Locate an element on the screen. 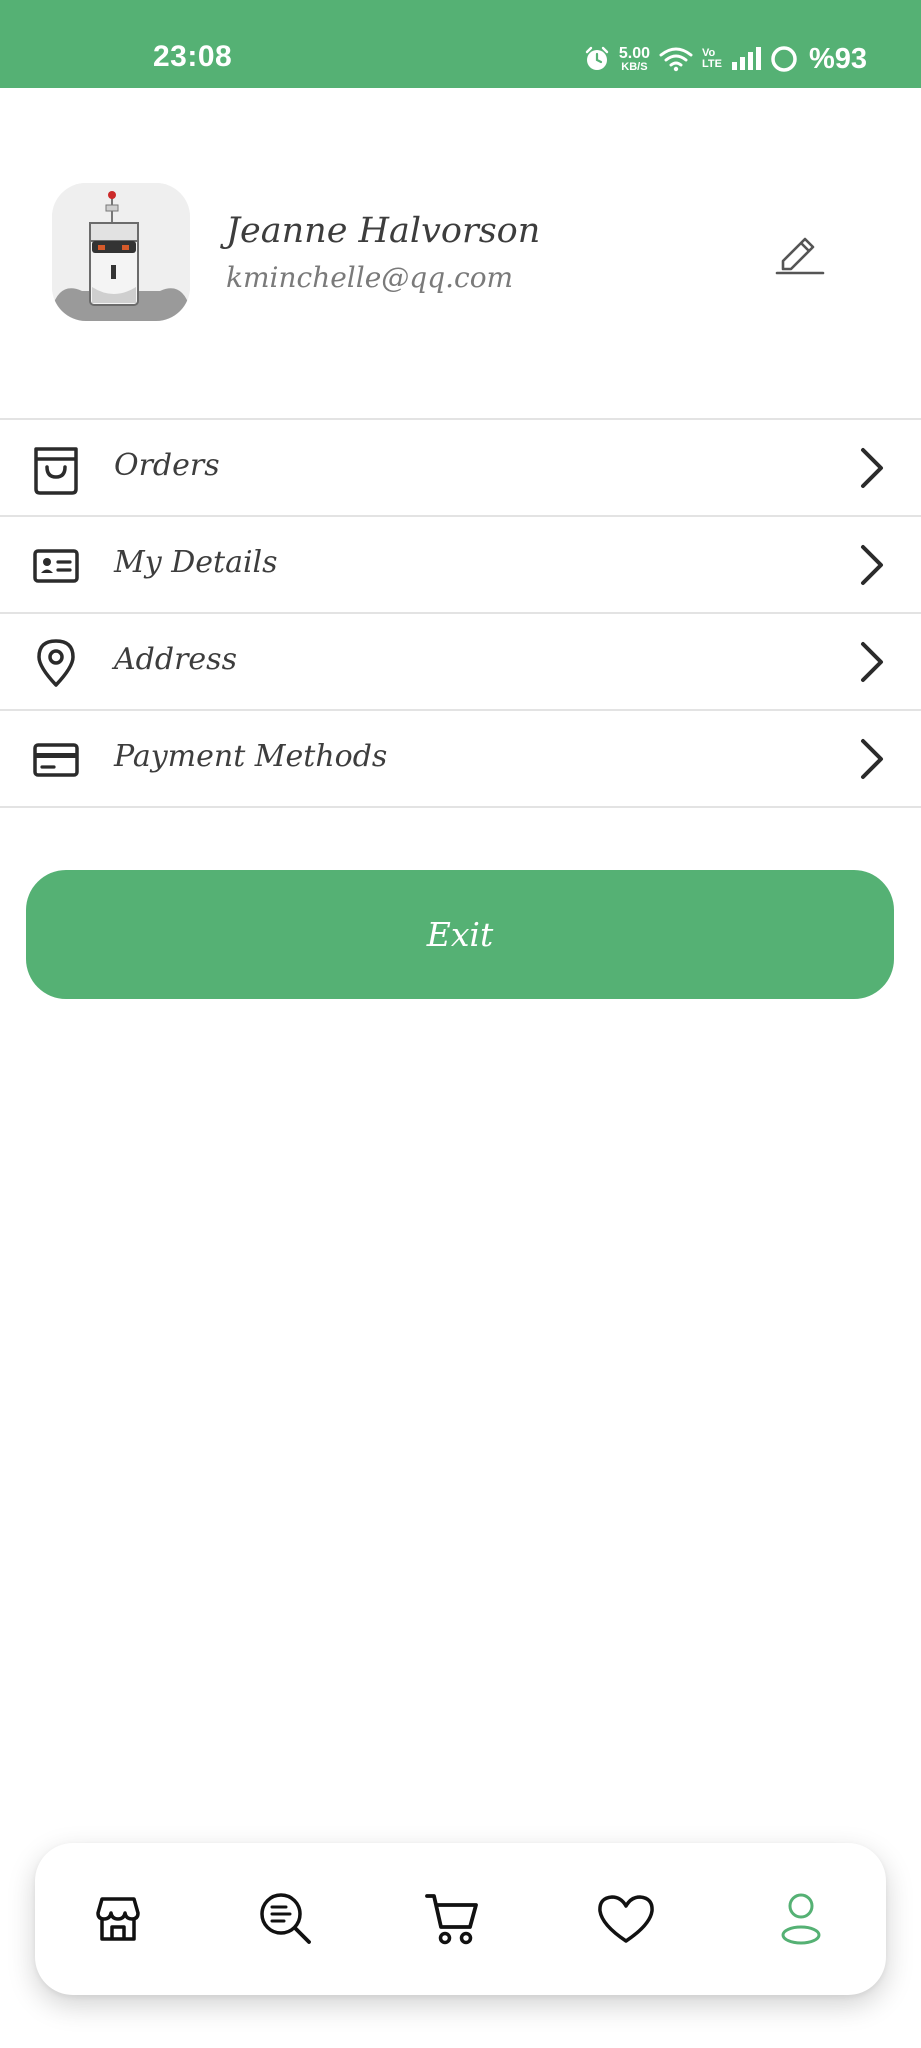 Image resolution: width=921 pixels, height=2048 pixels. user-icon is located at coordinates (801, 1919).